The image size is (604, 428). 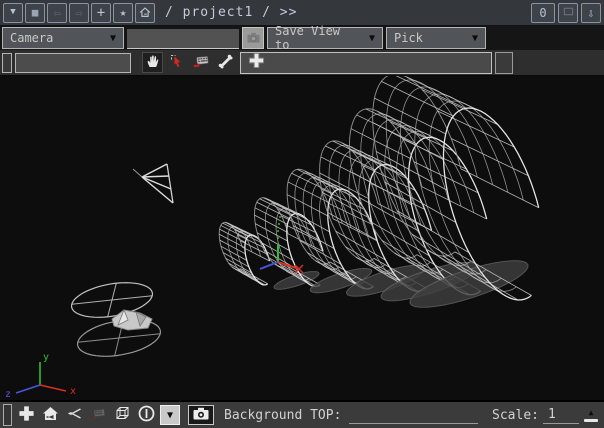 I want to click on plus-icon: +, so click(x=101, y=12).